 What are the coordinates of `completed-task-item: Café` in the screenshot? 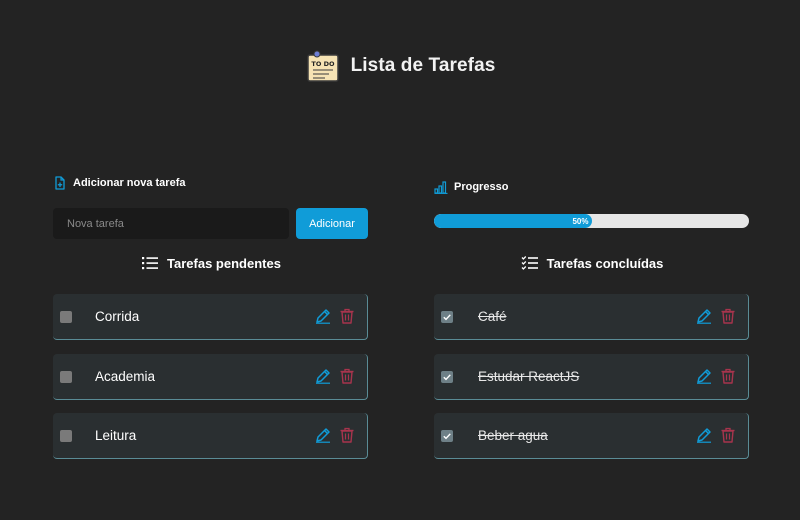 It's located at (591, 317).